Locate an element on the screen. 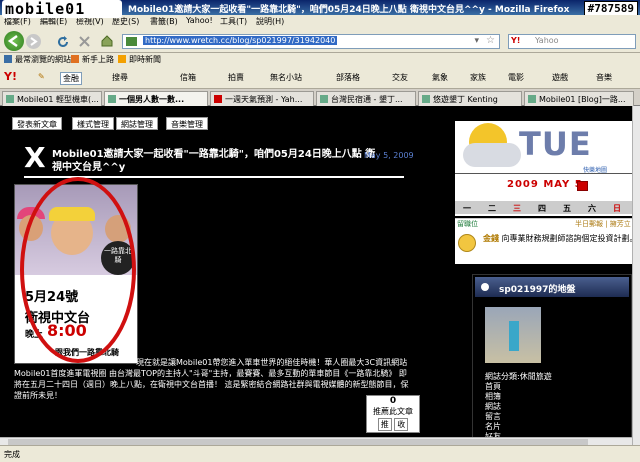 Image resolution: width=640 pixels, height=462 pixels. week-strip: 一 二 三 四 五 六 日 is located at coordinates (543, 207).